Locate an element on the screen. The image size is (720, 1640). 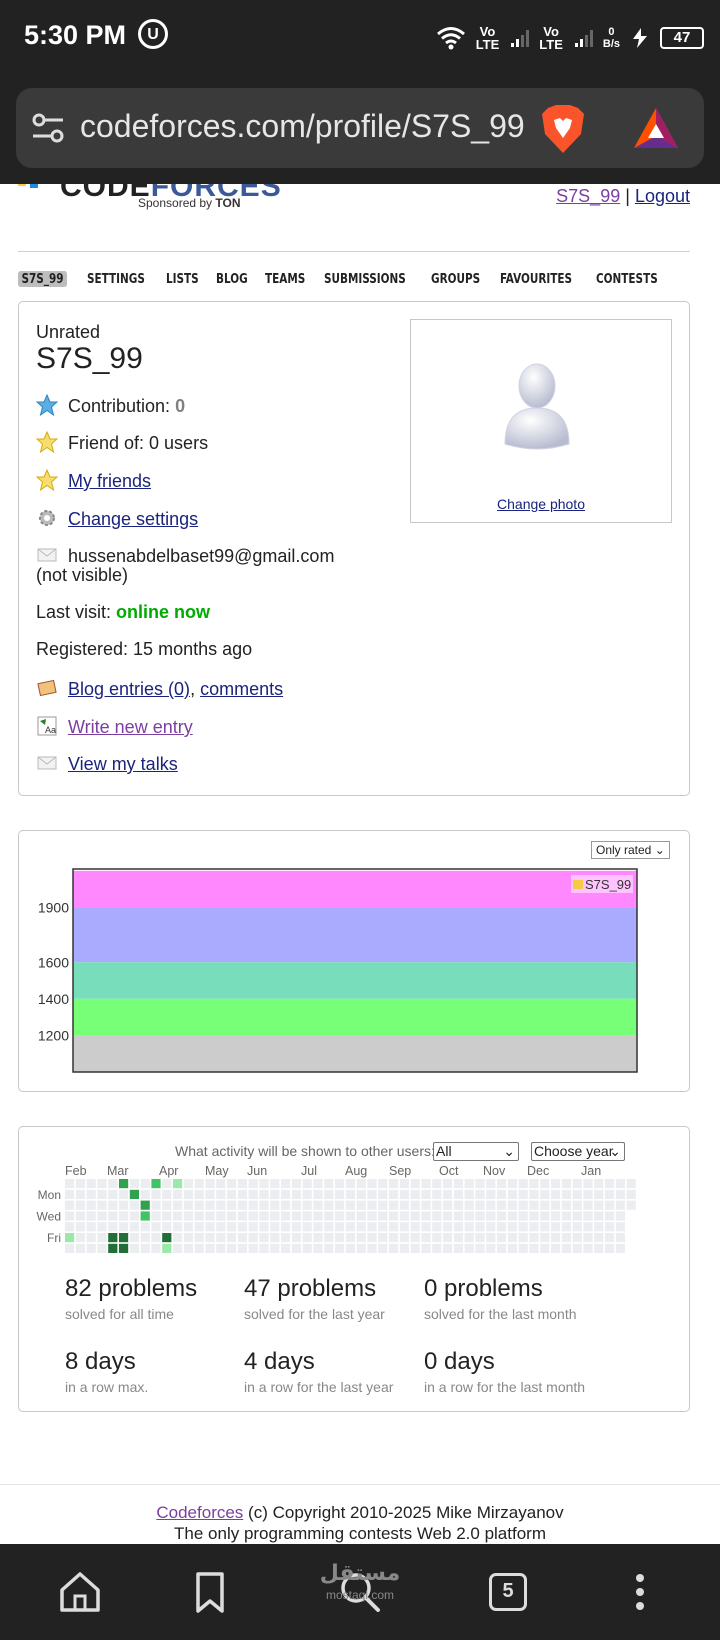
logout-link: Logout is located at coordinates (662, 196).